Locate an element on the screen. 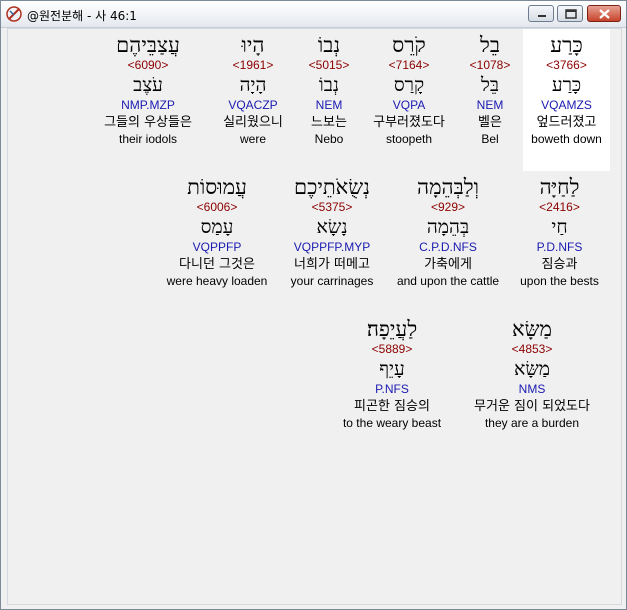 The image size is (627, 610). word-cell: בֵל <1078> בֵּל NEM 벨은 Bel is located at coordinates (490, 89).